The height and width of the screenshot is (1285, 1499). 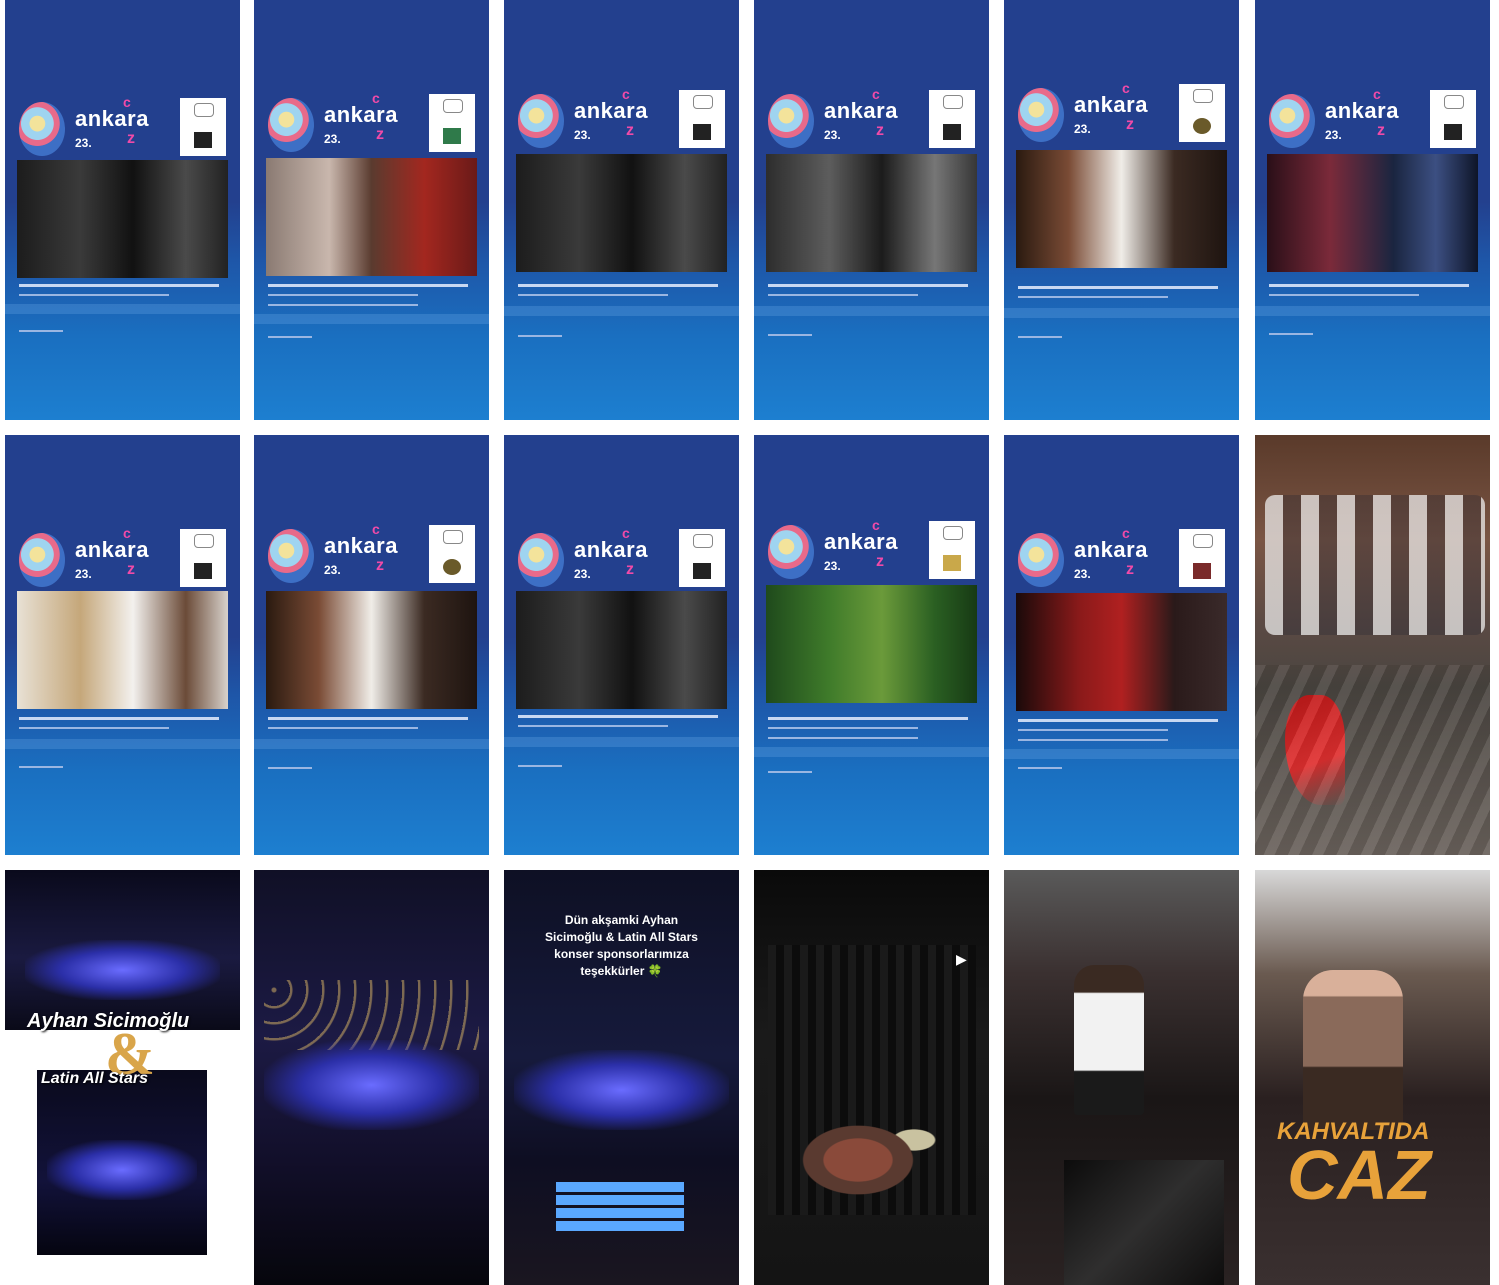 I want to click on concert-photo-bottom, so click(x=122, y=1162).